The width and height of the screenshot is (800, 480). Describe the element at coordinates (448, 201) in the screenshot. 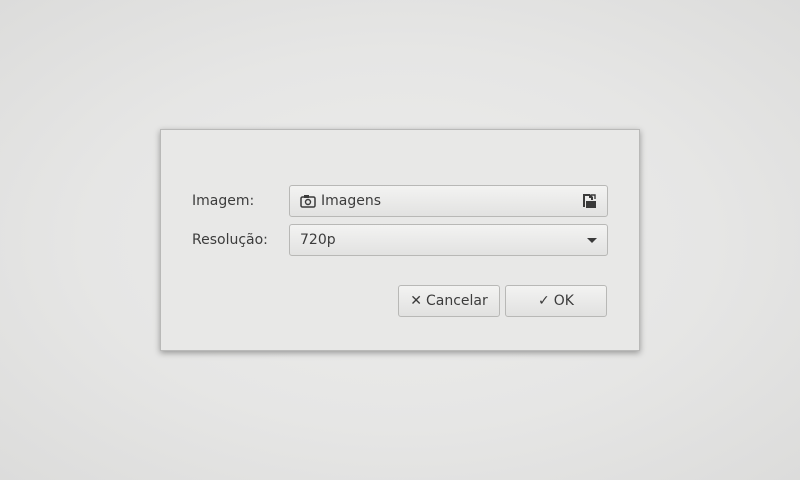

I see `image-folder-chooser: Imagens` at that location.